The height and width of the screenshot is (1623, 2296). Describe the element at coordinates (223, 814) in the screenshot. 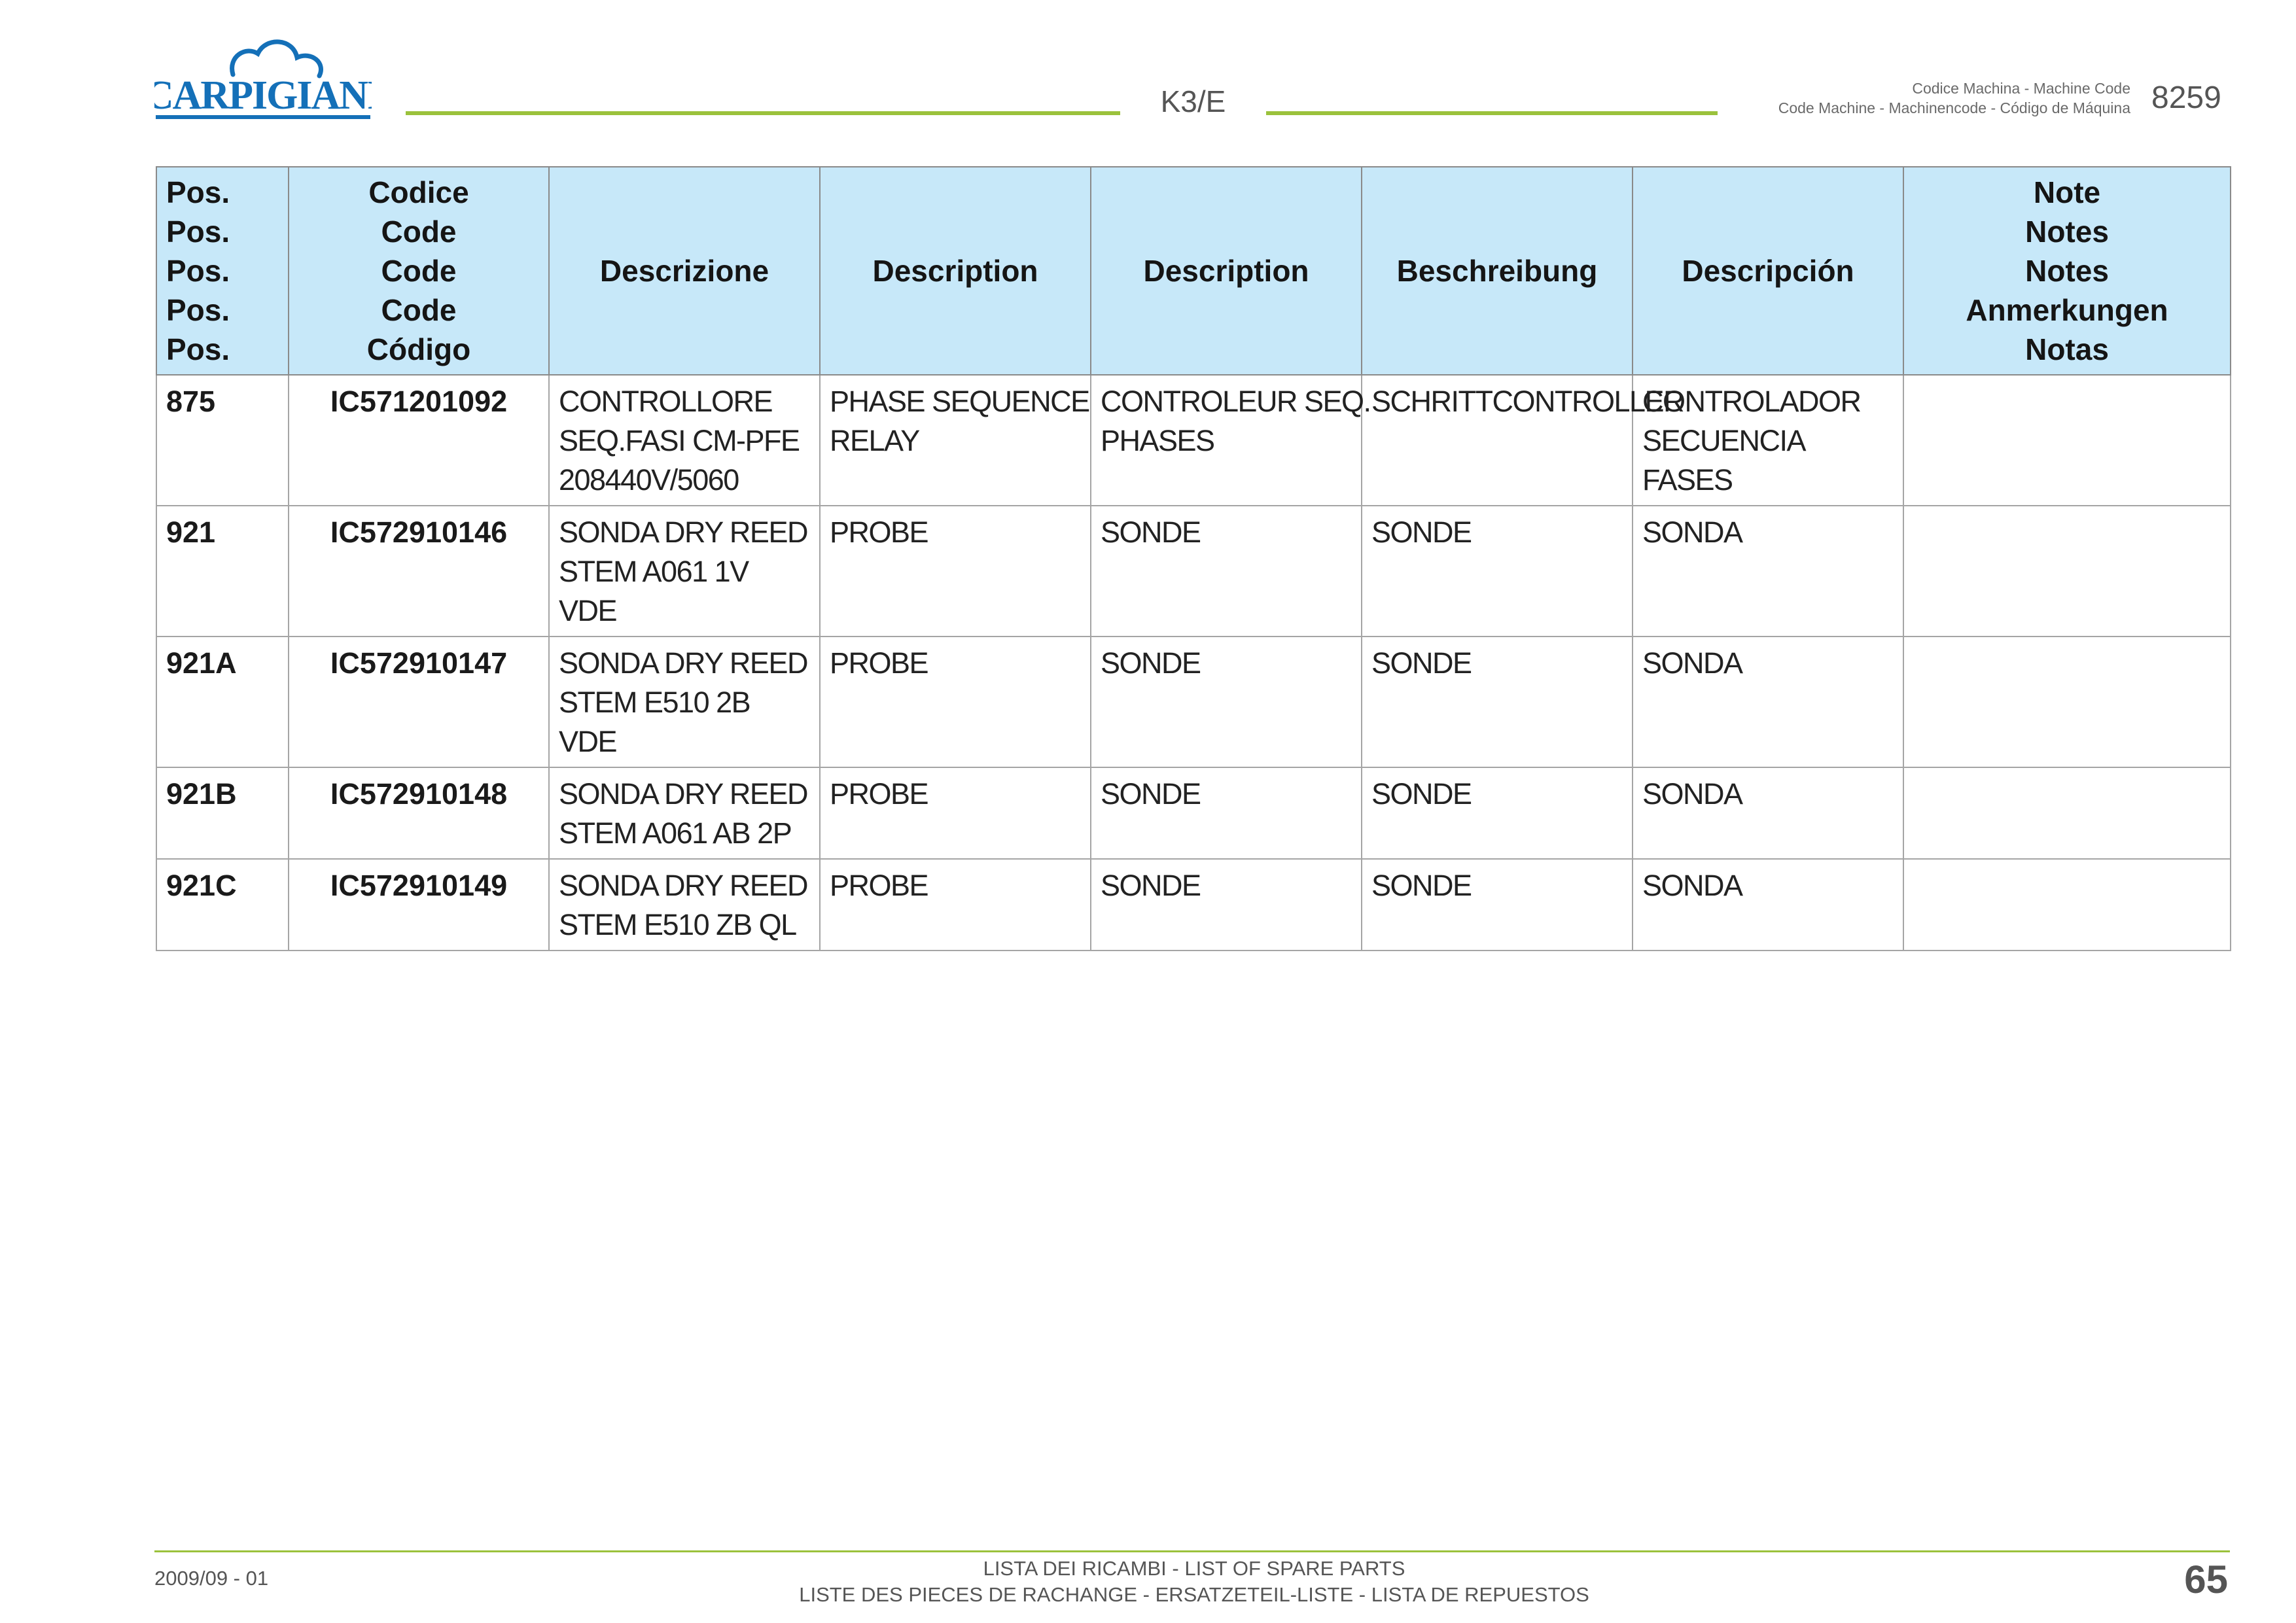

I see `cell-pos: 921B` at that location.